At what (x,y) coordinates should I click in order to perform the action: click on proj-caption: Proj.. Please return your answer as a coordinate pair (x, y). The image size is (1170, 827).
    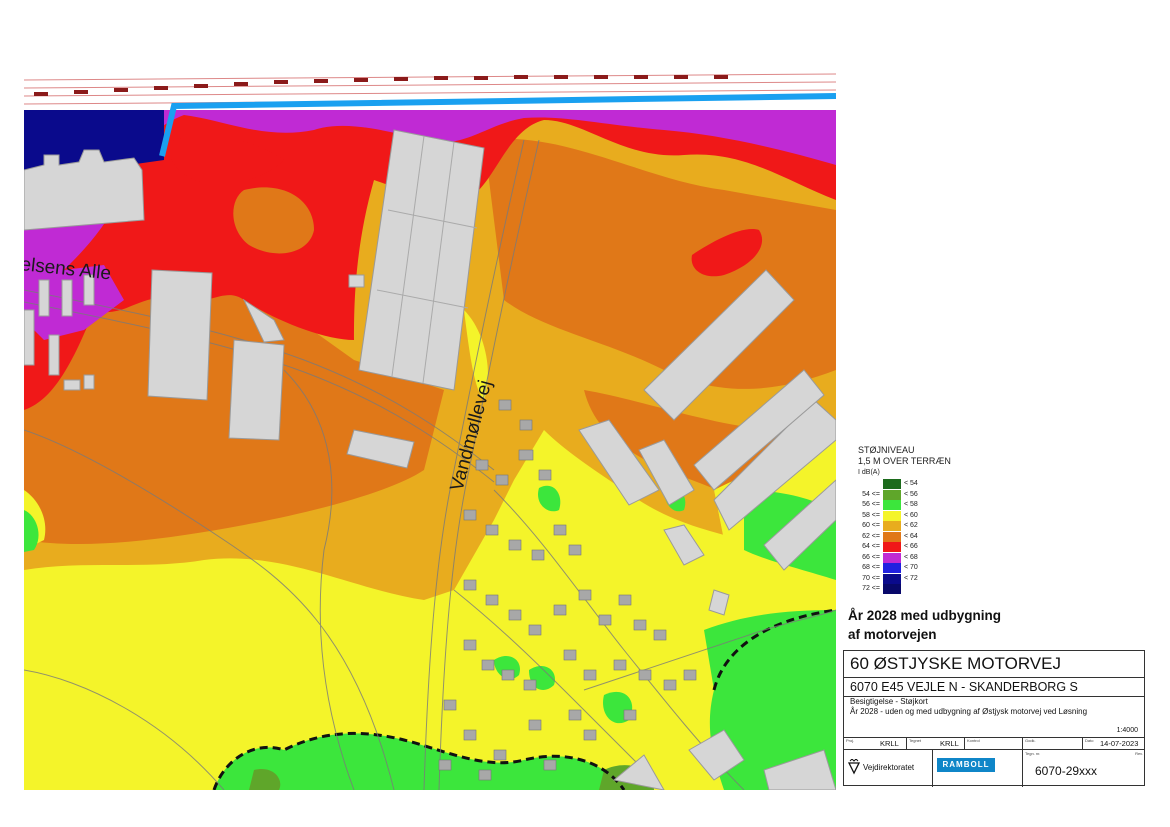
    Looking at the image, I should click on (850, 740).